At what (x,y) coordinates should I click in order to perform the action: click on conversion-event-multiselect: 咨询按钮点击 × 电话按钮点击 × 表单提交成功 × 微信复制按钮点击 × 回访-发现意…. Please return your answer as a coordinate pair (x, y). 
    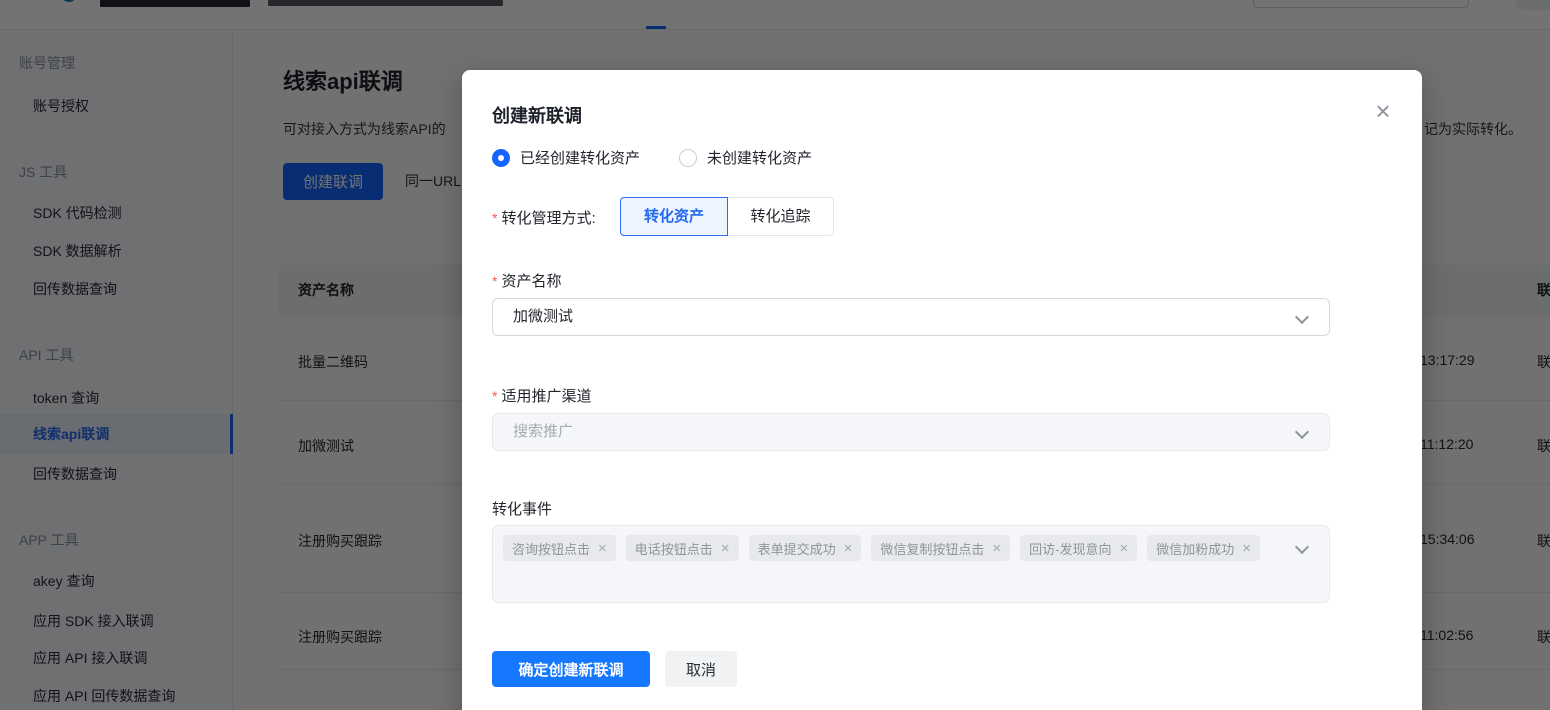
    Looking at the image, I should click on (911, 564).